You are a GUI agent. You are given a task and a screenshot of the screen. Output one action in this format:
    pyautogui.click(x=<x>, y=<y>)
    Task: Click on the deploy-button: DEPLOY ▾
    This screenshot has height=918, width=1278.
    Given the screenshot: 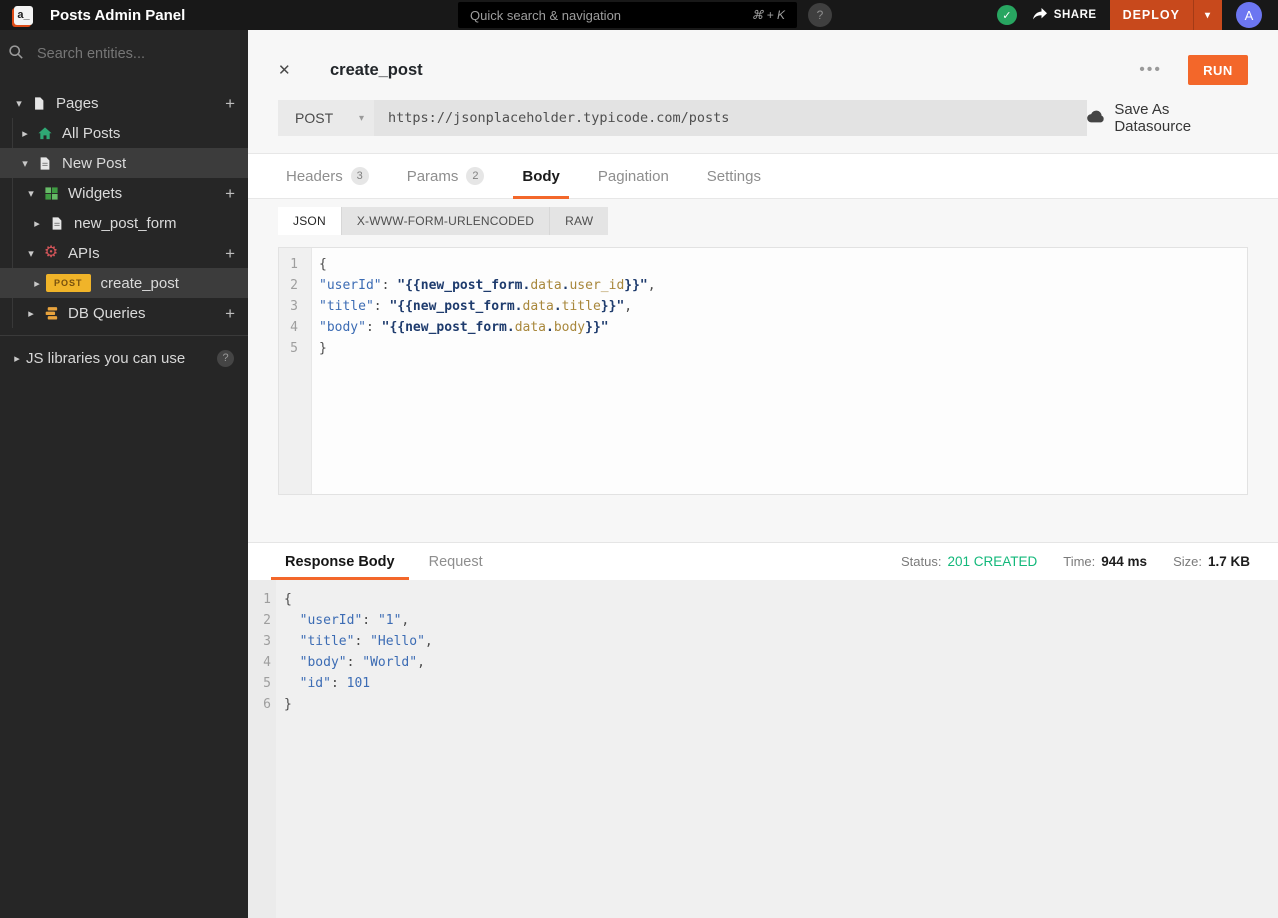 What is the action you would take?
    pyautogui.click(x=1165, y=15)
    